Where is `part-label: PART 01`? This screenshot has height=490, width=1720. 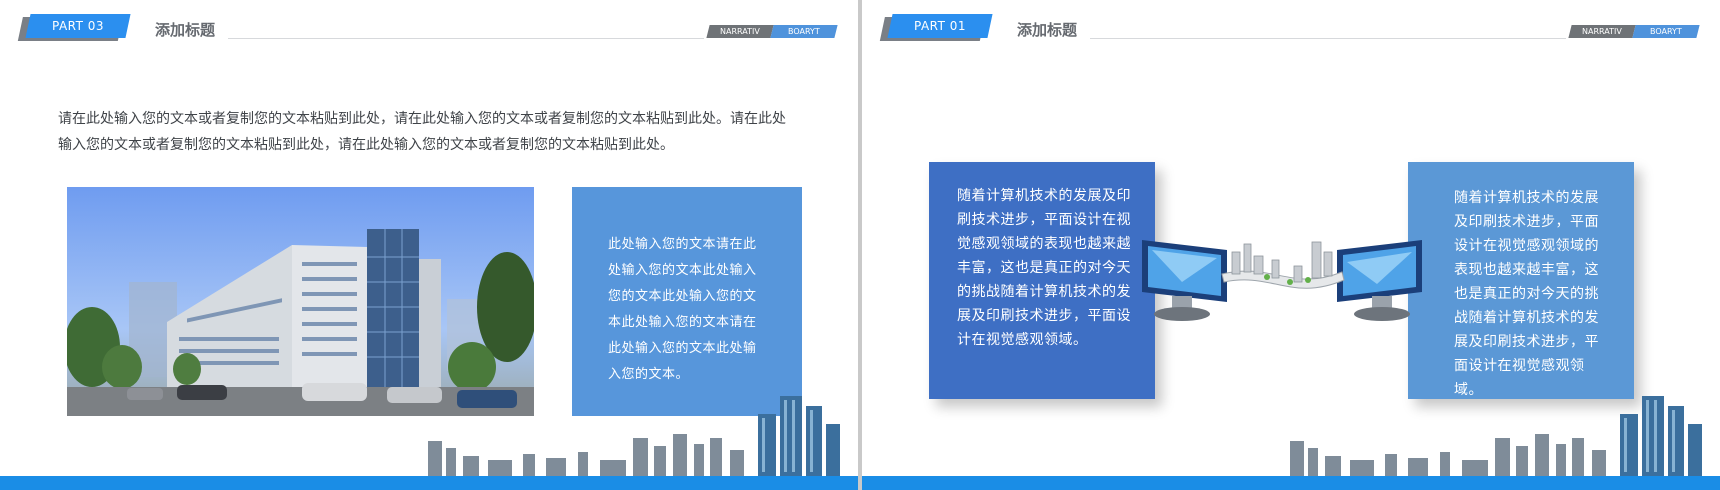
part-label: PART 01 is located at coordinates (940, 26).